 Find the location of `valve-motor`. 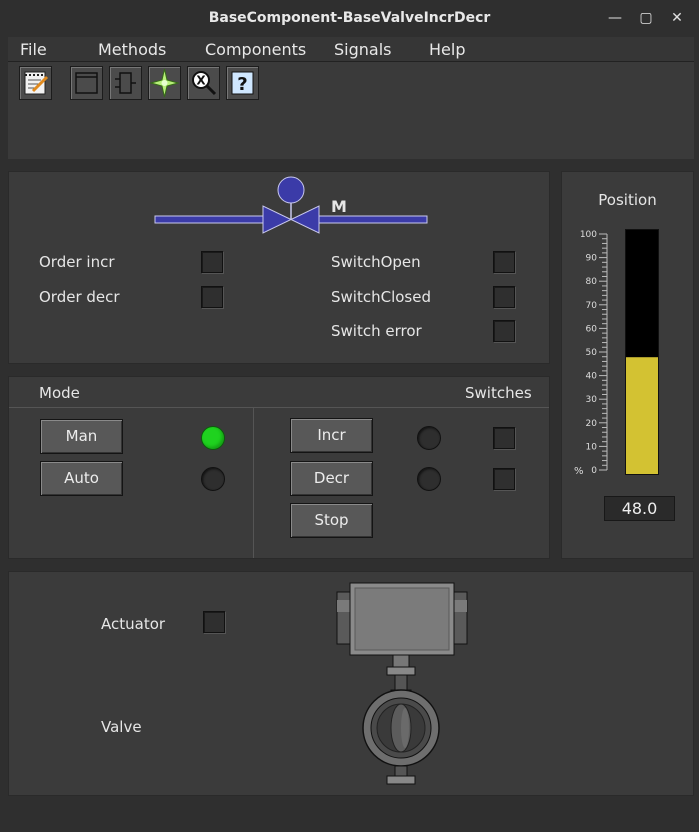

valve-motor is located at coordinates (291, 190).